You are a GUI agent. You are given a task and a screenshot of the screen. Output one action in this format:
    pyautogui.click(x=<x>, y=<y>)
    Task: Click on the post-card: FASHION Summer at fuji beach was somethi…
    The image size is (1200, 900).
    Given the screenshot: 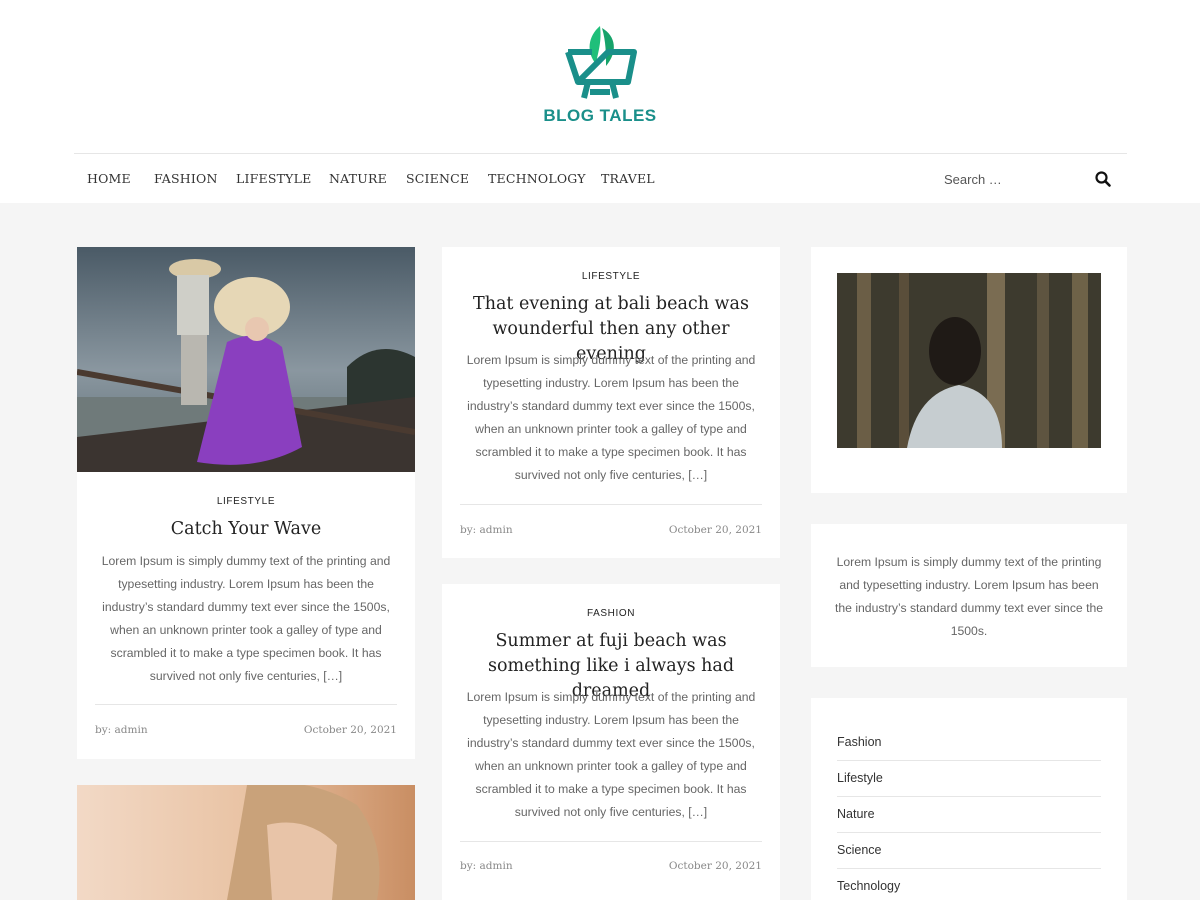 What is the action you would take?
    pyautogui.click(x=611, y=742)
    